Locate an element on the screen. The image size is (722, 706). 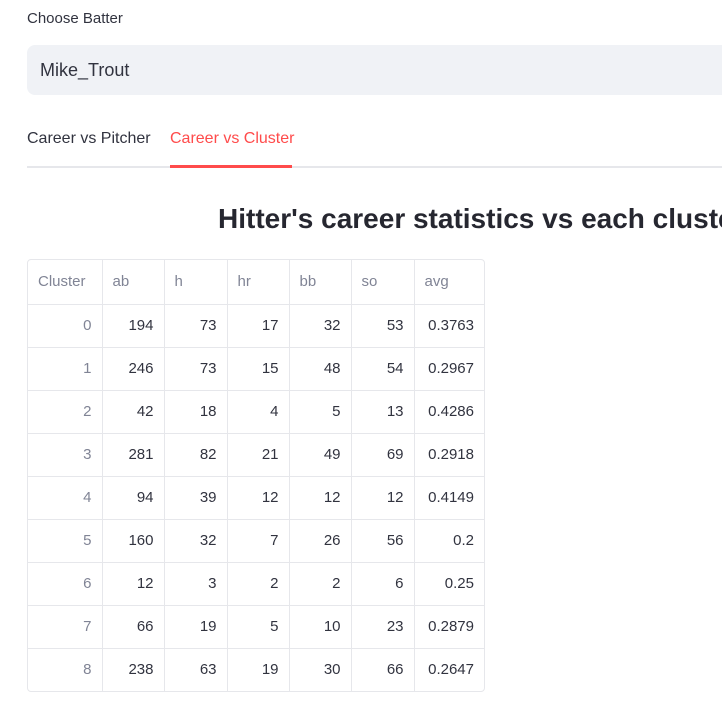
column-header-hr: hr is located at coordinates (258, 282).